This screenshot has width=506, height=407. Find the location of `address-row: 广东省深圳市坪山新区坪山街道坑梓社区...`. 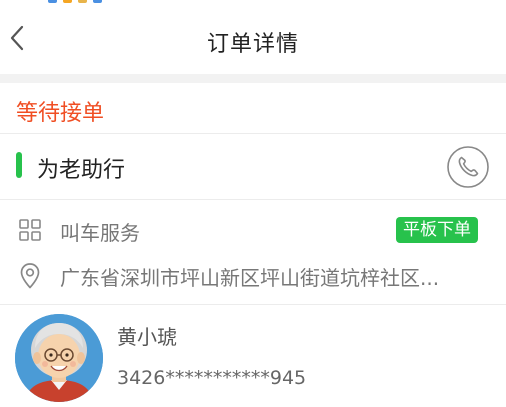

address-row: 广东省深圳市坪山新区坪山街道坑梓社区... is located at coordinates (253, 278).